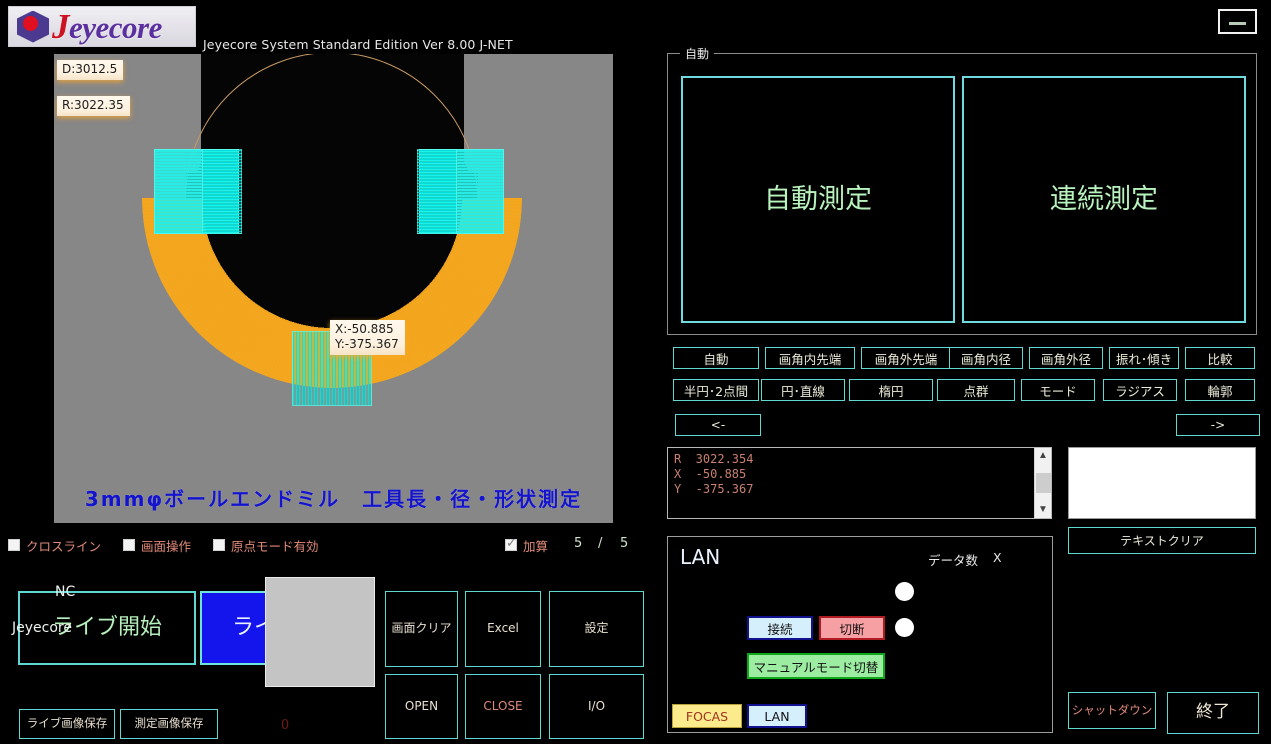  What do you see at coordinates (851, 483) in the screenshot?
I see `results-text: R 3022.354 X -50.885 Y -375.367` at bounding box center [851, 483].